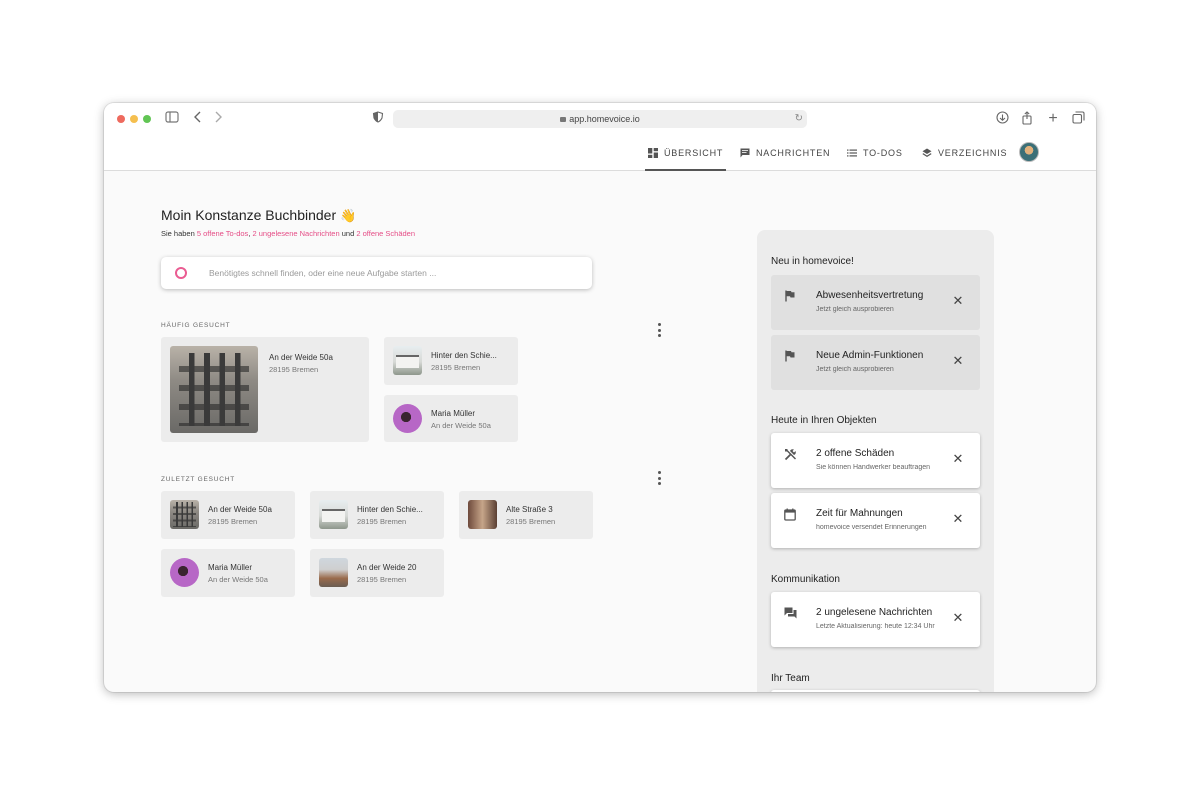  What do you see at coordinates (296, 233) in the screenshot?
I see `unread-messages-link: 2 ungelesene Nachrichten` at bounding box center [296, 233].